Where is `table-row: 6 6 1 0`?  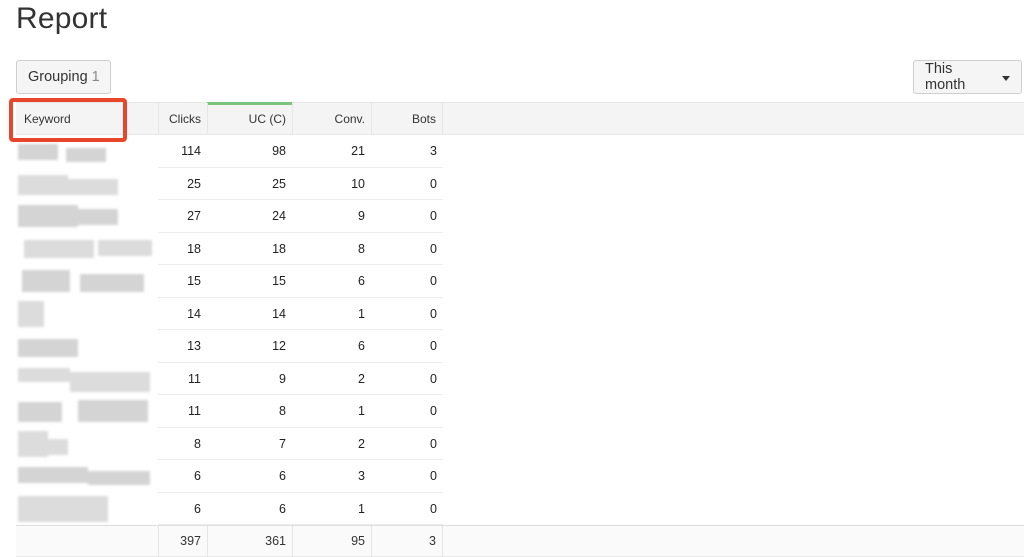
table-row: 6 6 1 0 is located at coordinates (229, 509).